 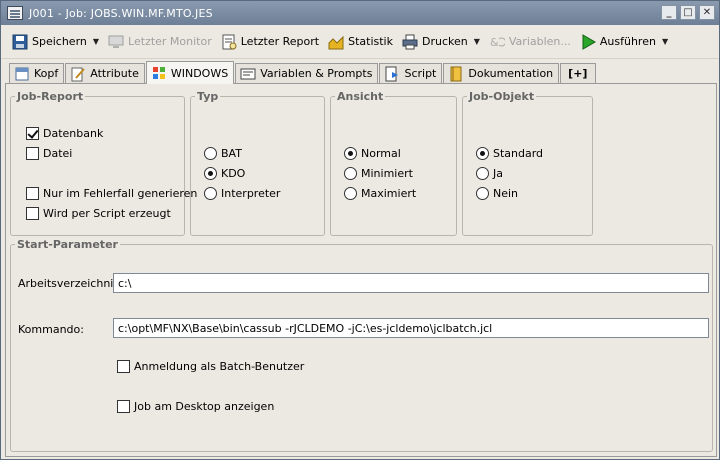 I want to click on only-error-checkbox: Nur im Fehlerfall generieren, so click(x=111, y=193).